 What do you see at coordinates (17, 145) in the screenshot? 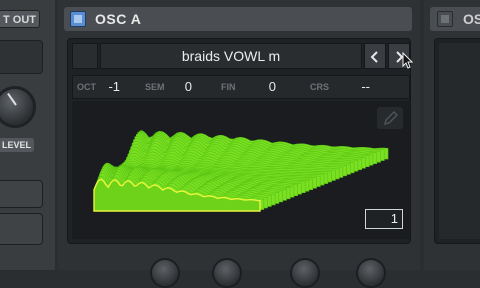
I see `level-label: LEVEL` at bounding box center [17, 145].